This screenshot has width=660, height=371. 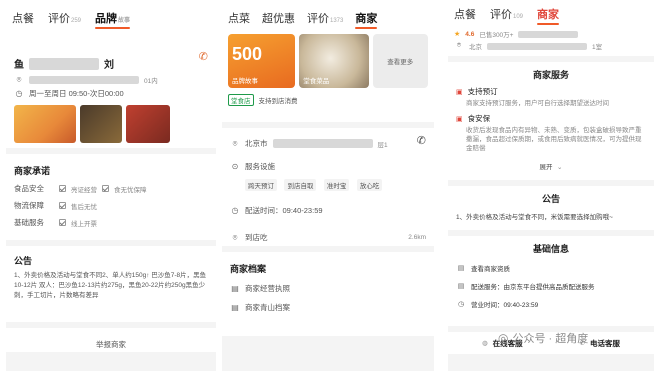 What do you see at coordinates (336, 185) in the screenshot?
I see `facility-tag: 准时宝` at bounding box center [336, 185].